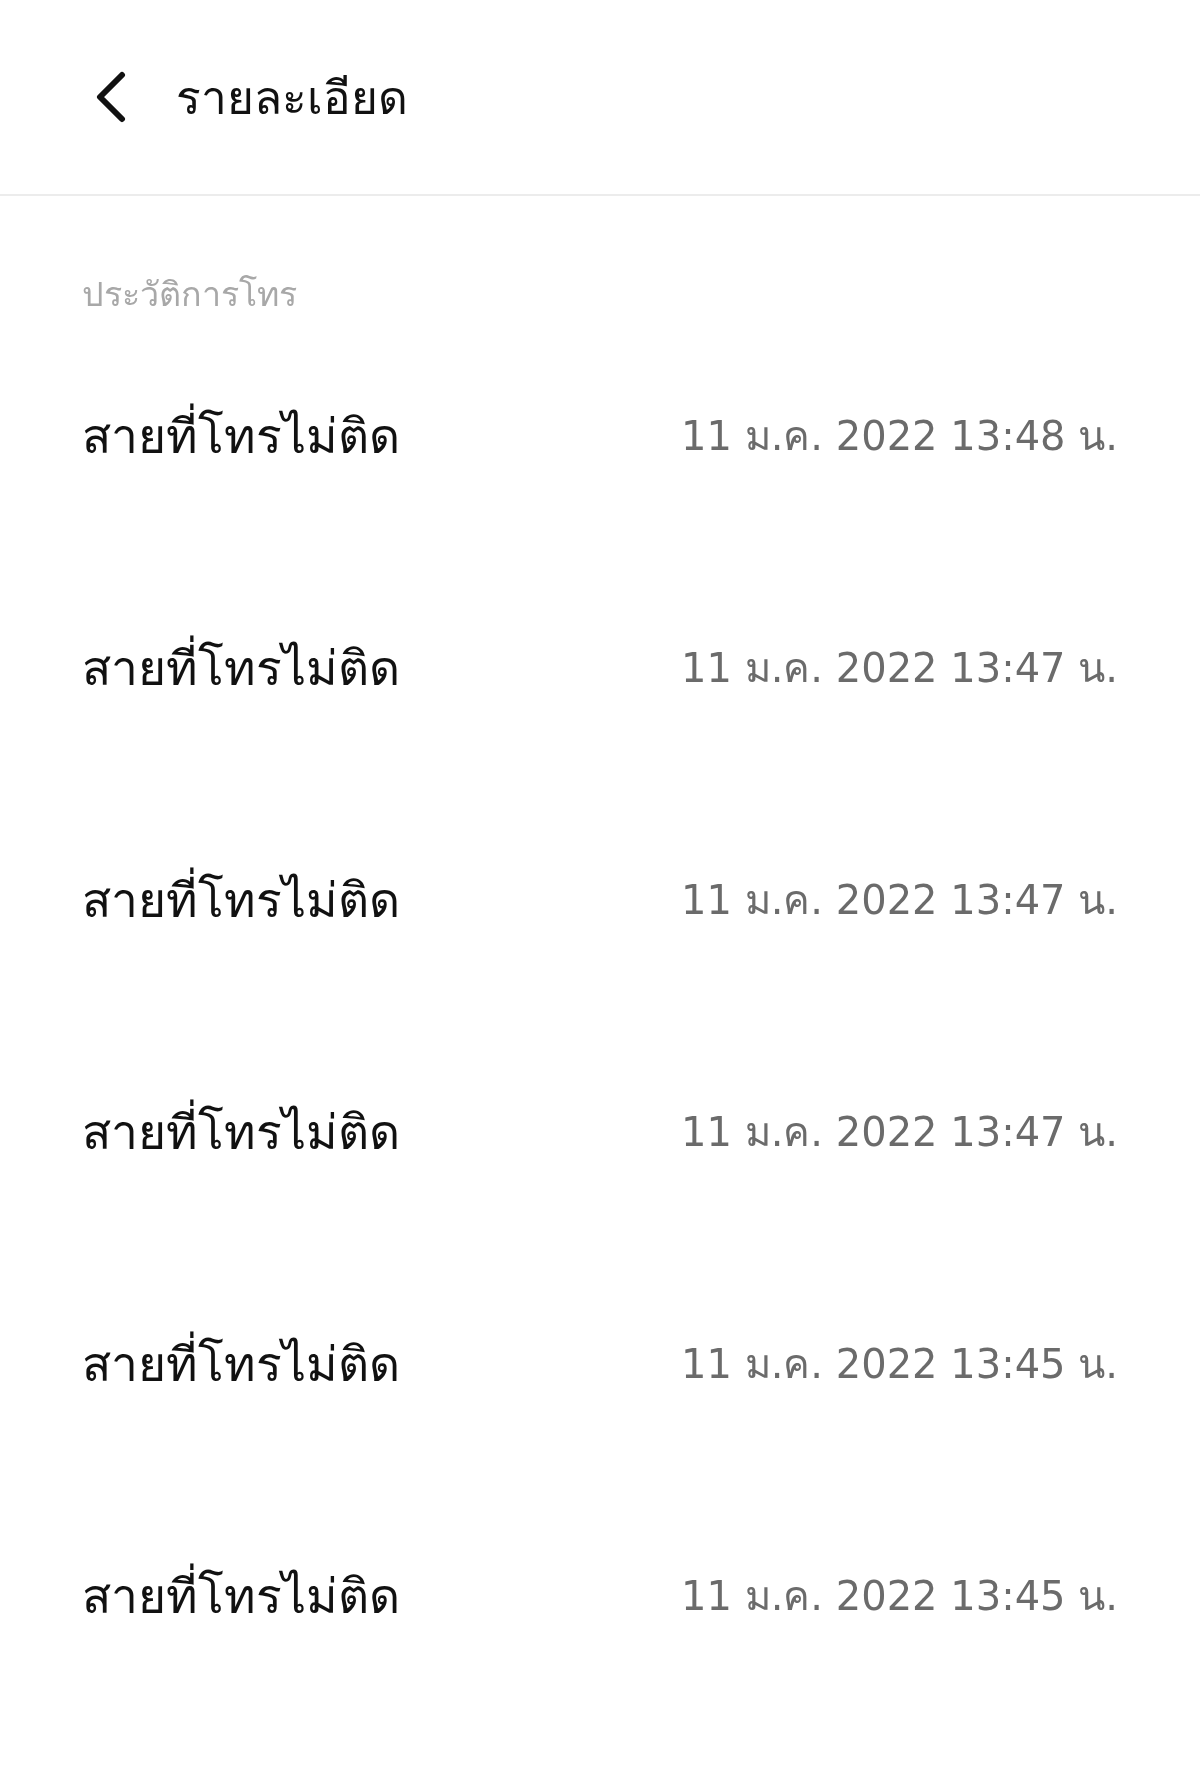 This screenshot has height=1773, width=1200. I want to click on section-heading: ประวัติการโทร, so click(190, 294).